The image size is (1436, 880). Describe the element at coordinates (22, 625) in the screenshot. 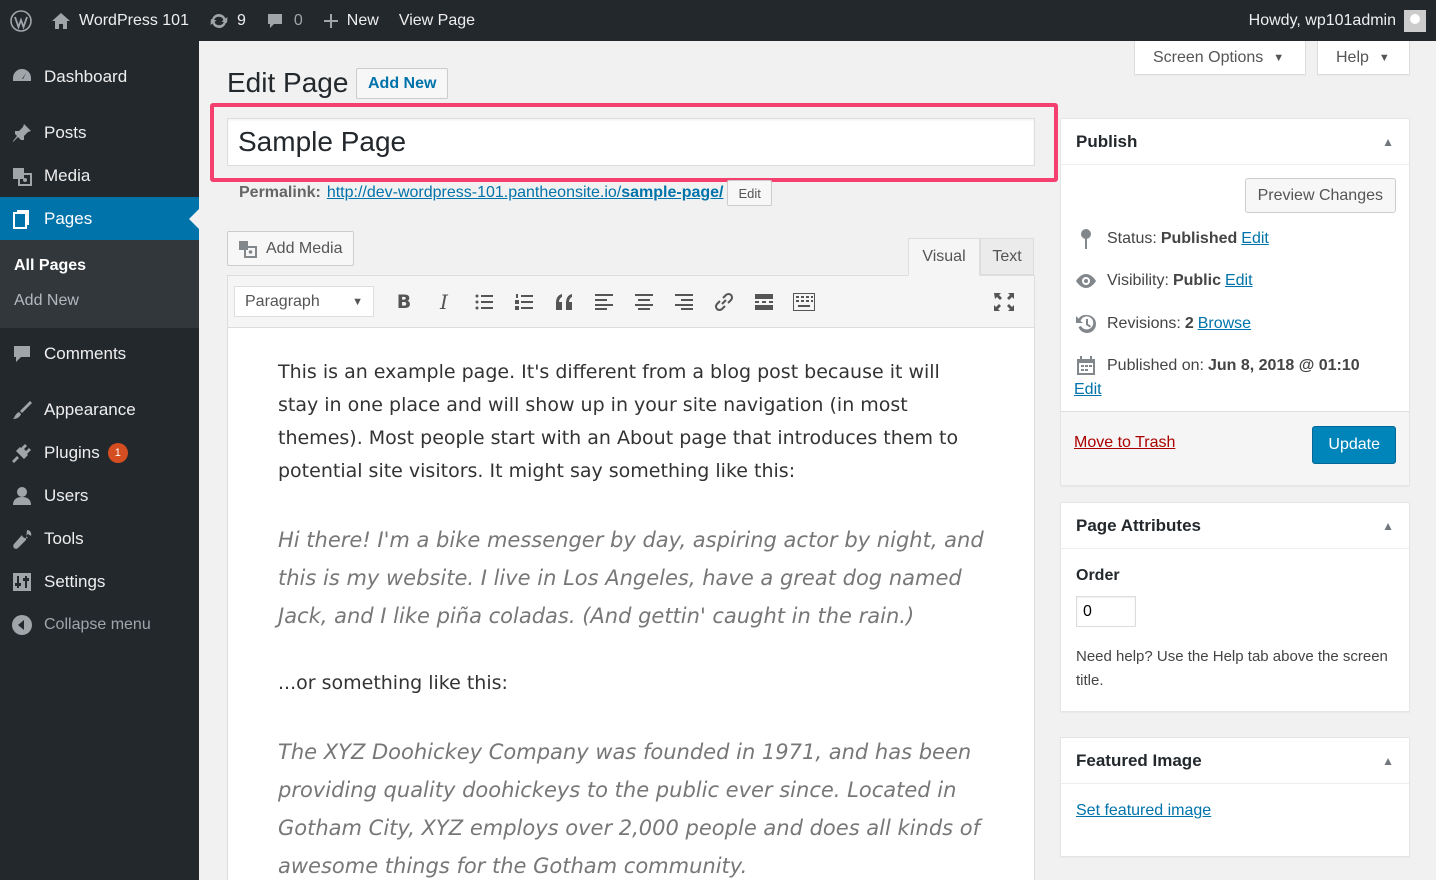

I see `collapse-arrow-icon` at that location.